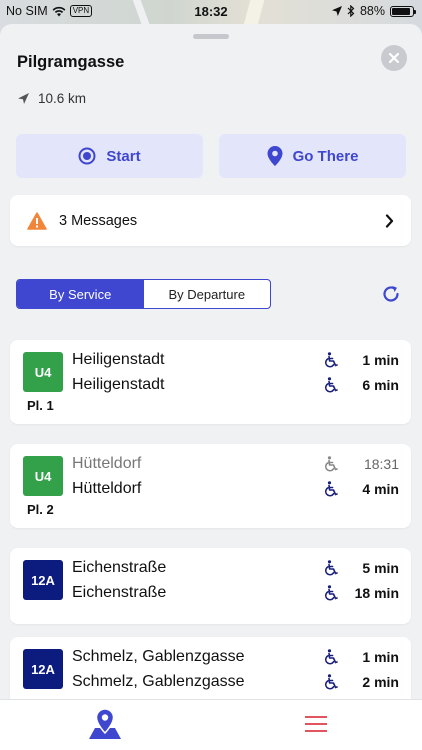 This screenshot has height=750, width=422. I want to click on tab-map, so click(105, 724).